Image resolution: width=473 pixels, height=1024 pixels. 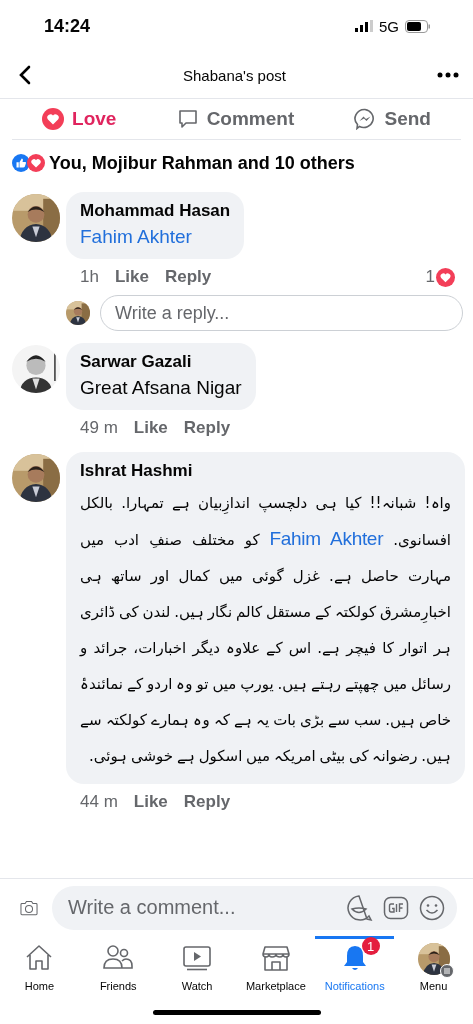 I want to click on comment-author: Mohammad Hasan, so click(x=155, y=211).